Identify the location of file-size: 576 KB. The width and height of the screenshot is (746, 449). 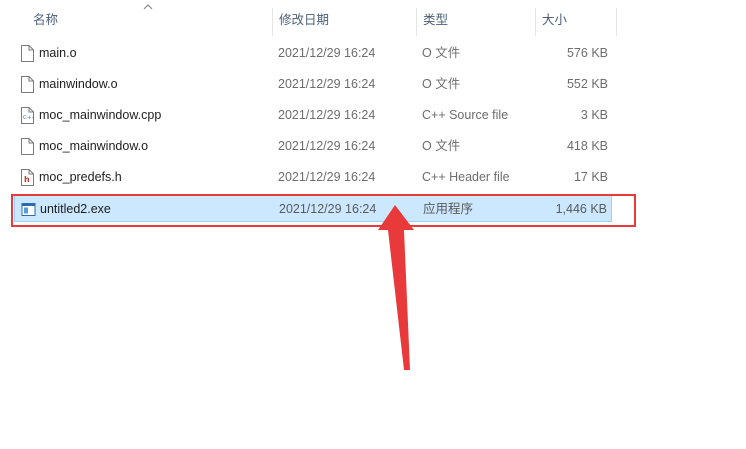
(587, 53).